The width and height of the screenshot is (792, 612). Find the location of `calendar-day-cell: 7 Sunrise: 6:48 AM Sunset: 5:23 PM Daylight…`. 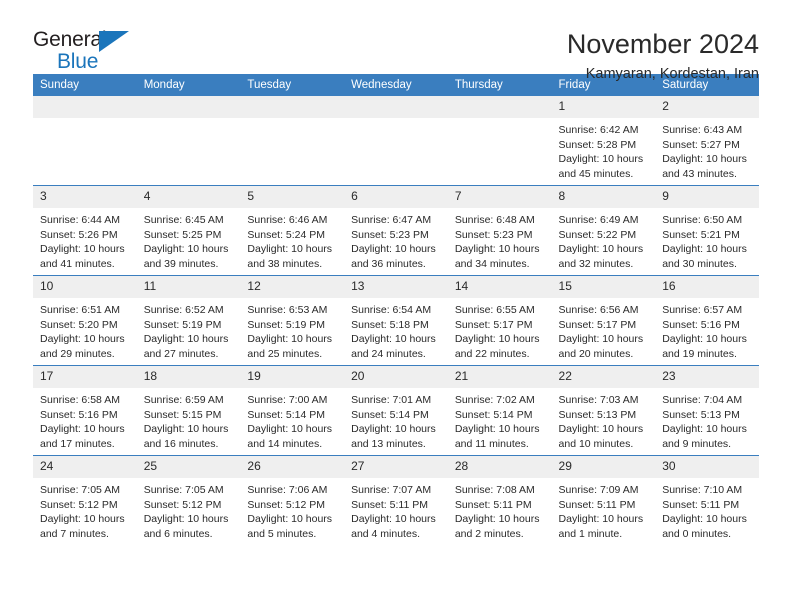

calendar-day-cell: 7 Sunrise: 6:48 AM Sunset: 5:23 PM Daylight… is located at coordinates (499, 230).